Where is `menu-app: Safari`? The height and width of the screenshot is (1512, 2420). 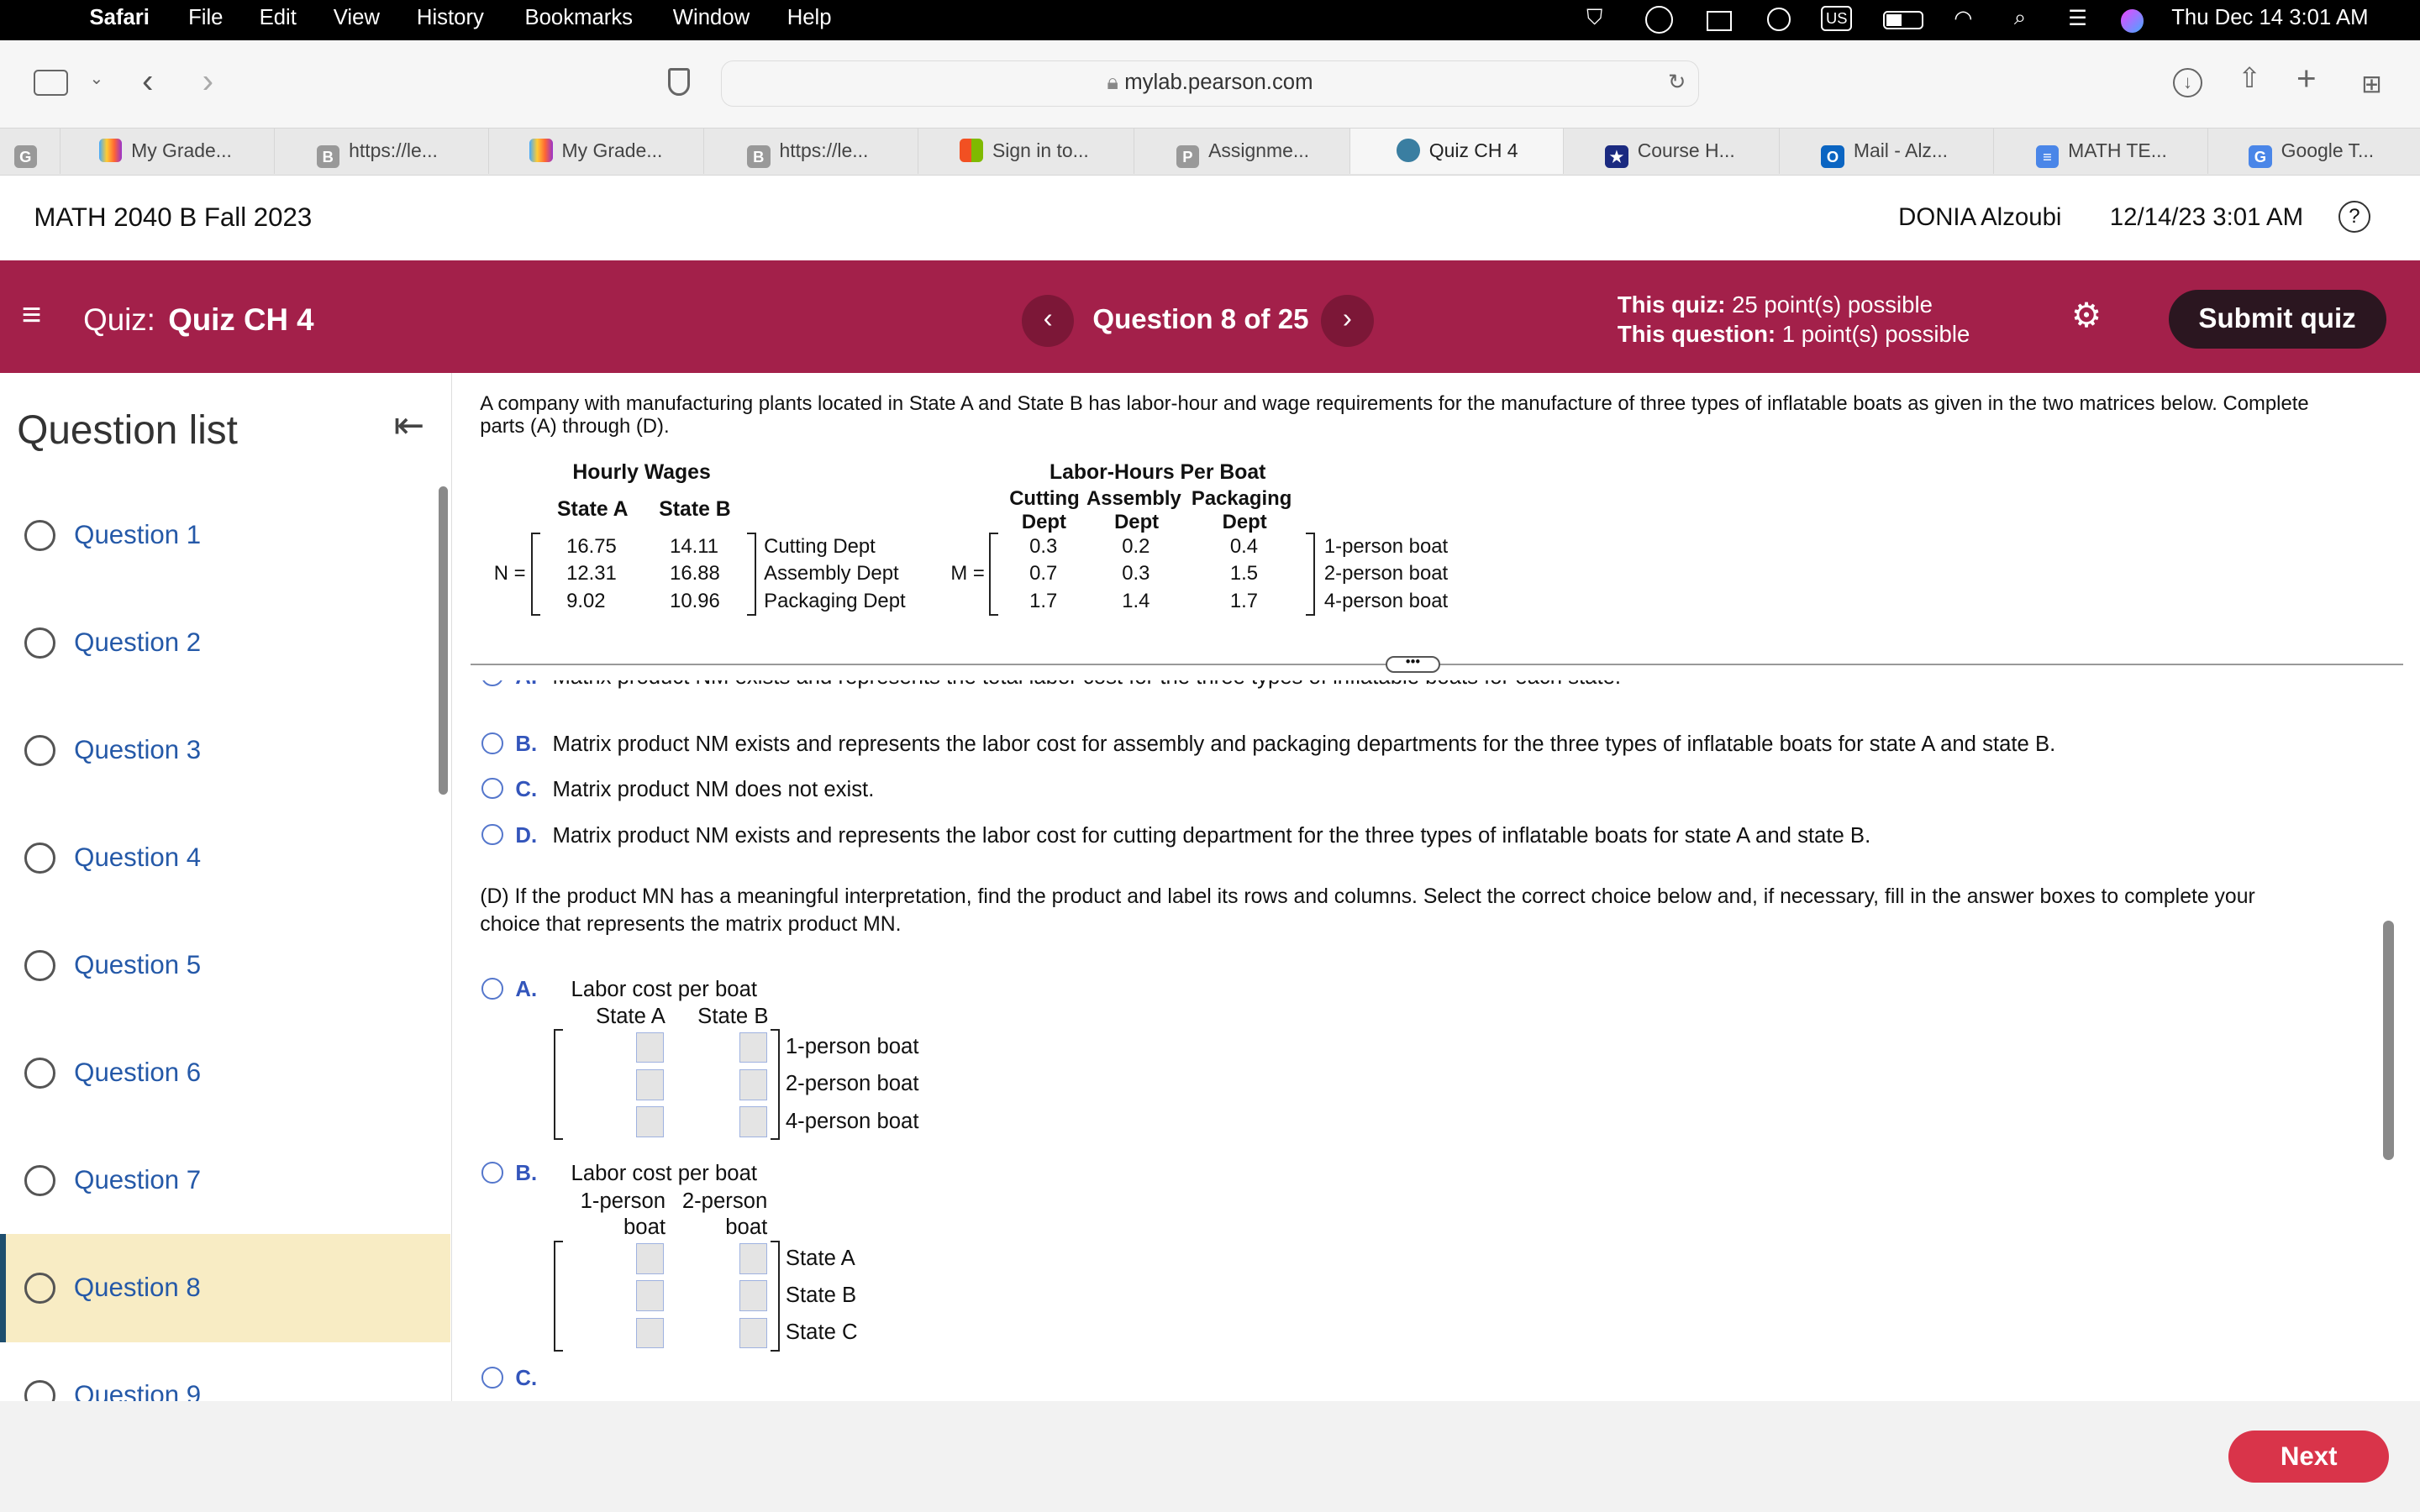
menu-app: Safari is located at coordinates (120, 18).